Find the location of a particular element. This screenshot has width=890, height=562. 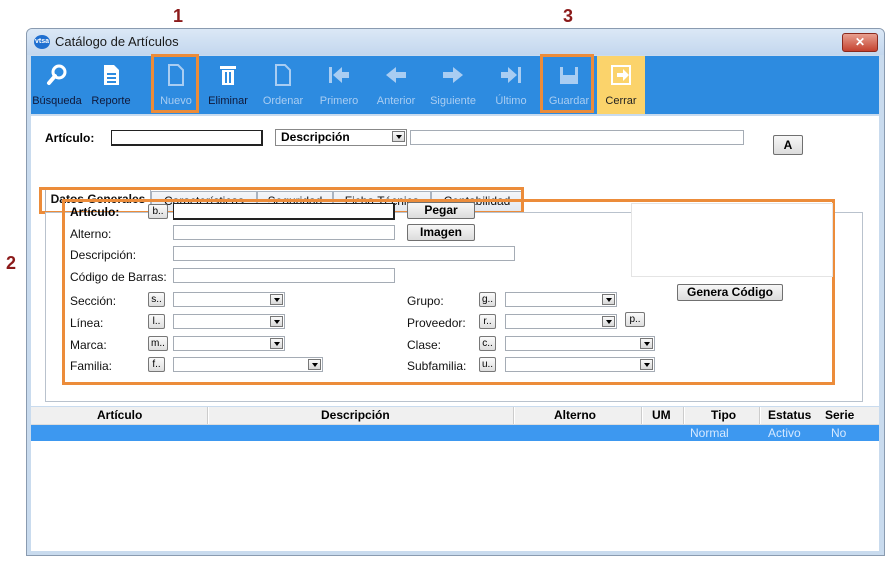

a-button: A is located at coordinates (788, 145).